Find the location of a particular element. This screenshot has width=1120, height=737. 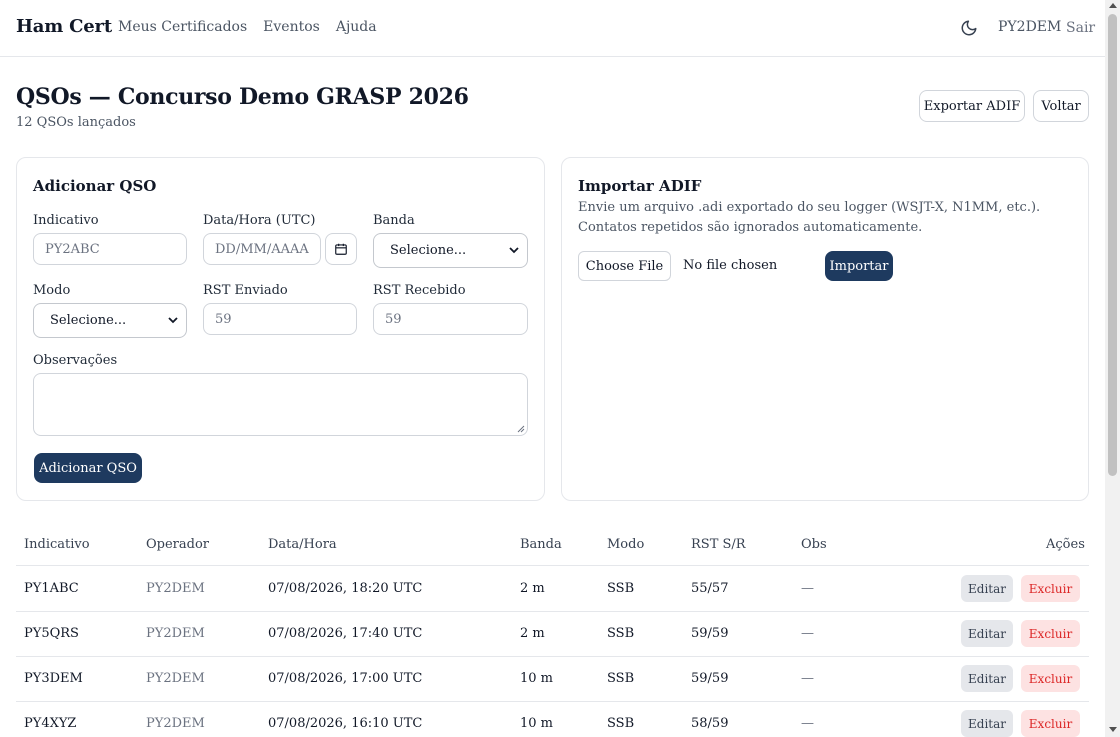

resize-handle-icon is located at coordinates (521, 429).